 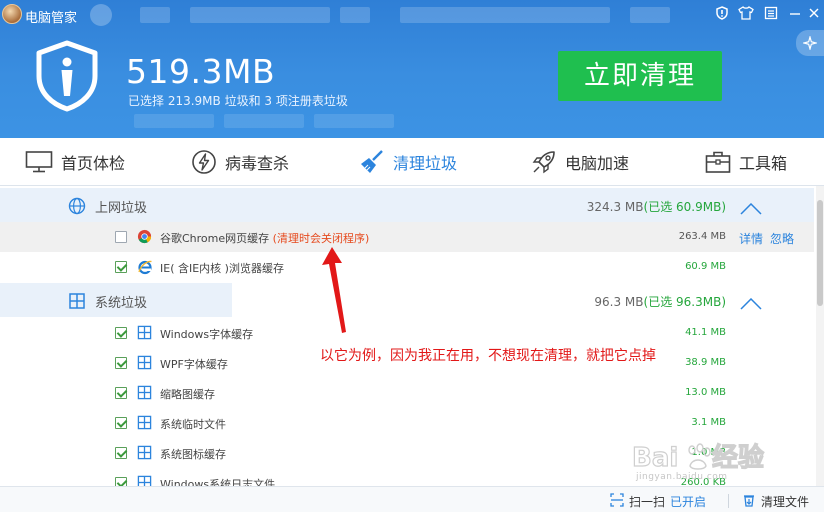 I want to click on tab-home-checkup: 首页体检, so click(x=75, y=162).